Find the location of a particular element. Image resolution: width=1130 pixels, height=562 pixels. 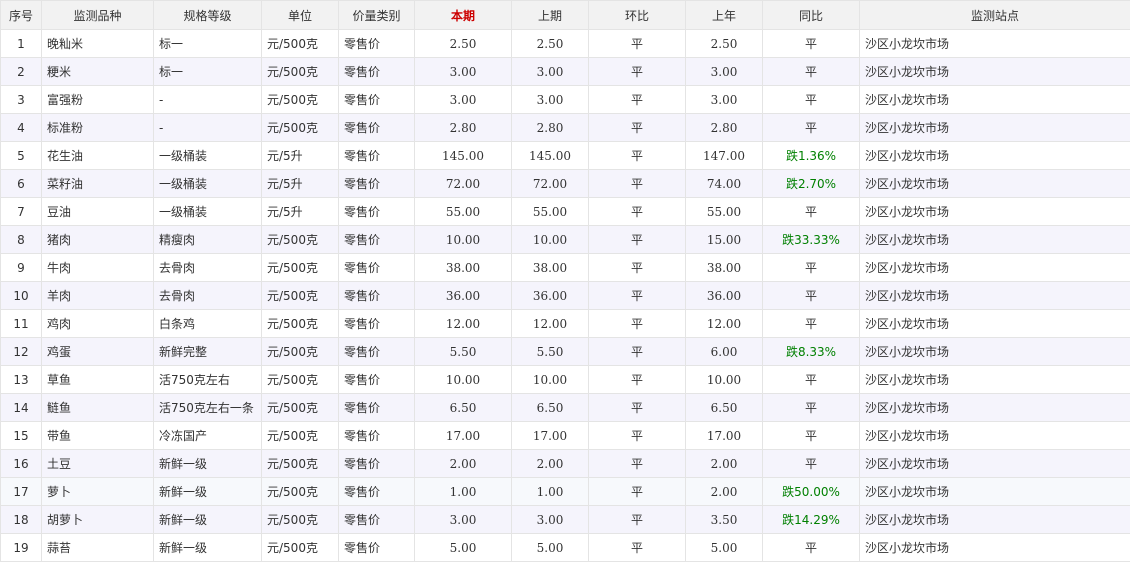

cell-item: 富强粉 is located at coordinates (98, 100).